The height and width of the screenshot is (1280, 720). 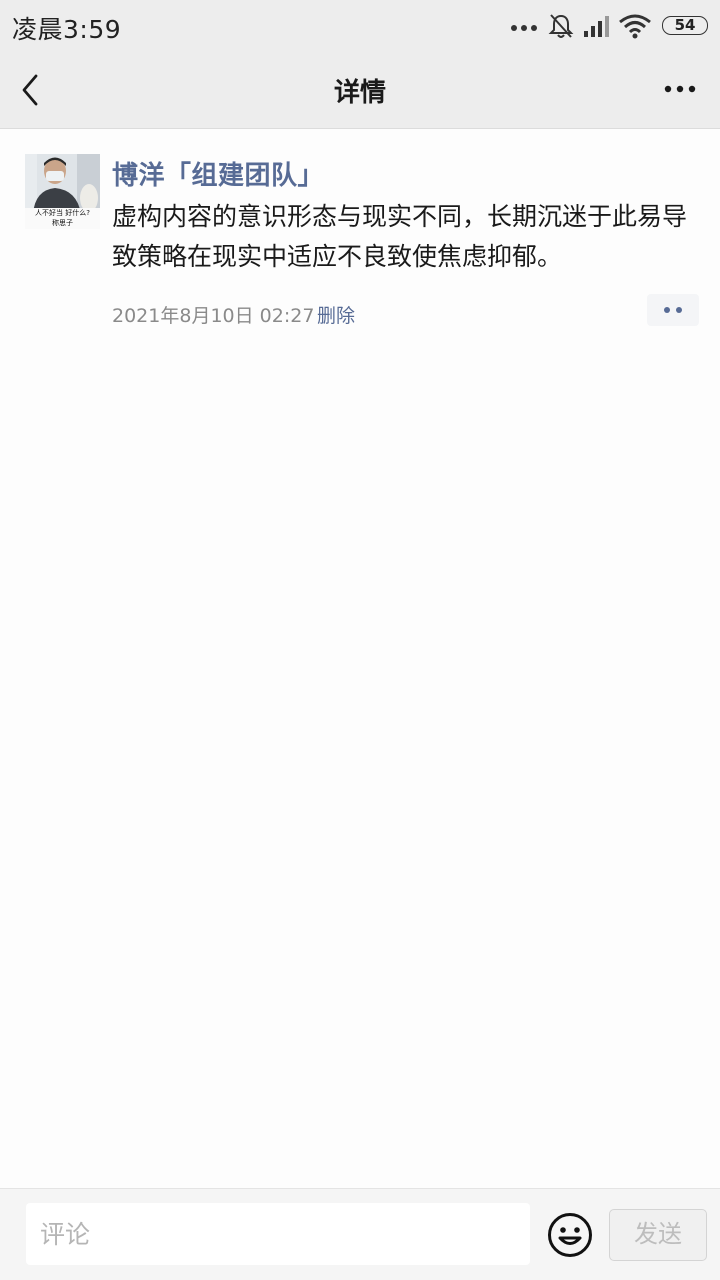 What do you see at coordinates (62, 218) in the screenshot?
I see `avatar-caption: 人不好当 好什么? 称思子` at bounding box center [62, 218].